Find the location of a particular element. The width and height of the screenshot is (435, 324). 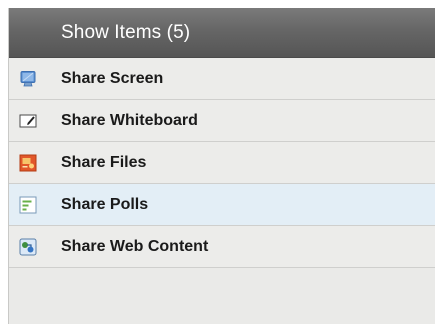

panel-title: Show Items (5) is located at coordinates (126, 32).